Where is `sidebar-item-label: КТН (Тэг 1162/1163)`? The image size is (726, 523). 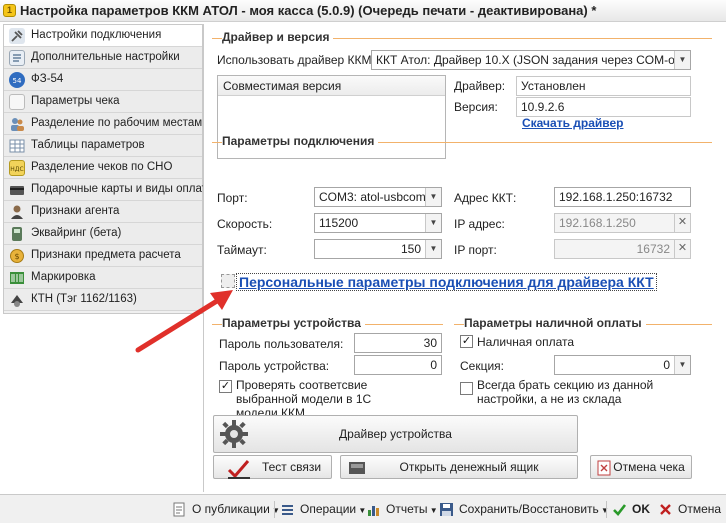
sidebar-item-label: КТН (Тэг 1162/1163) is located at coordinates (84, 299).